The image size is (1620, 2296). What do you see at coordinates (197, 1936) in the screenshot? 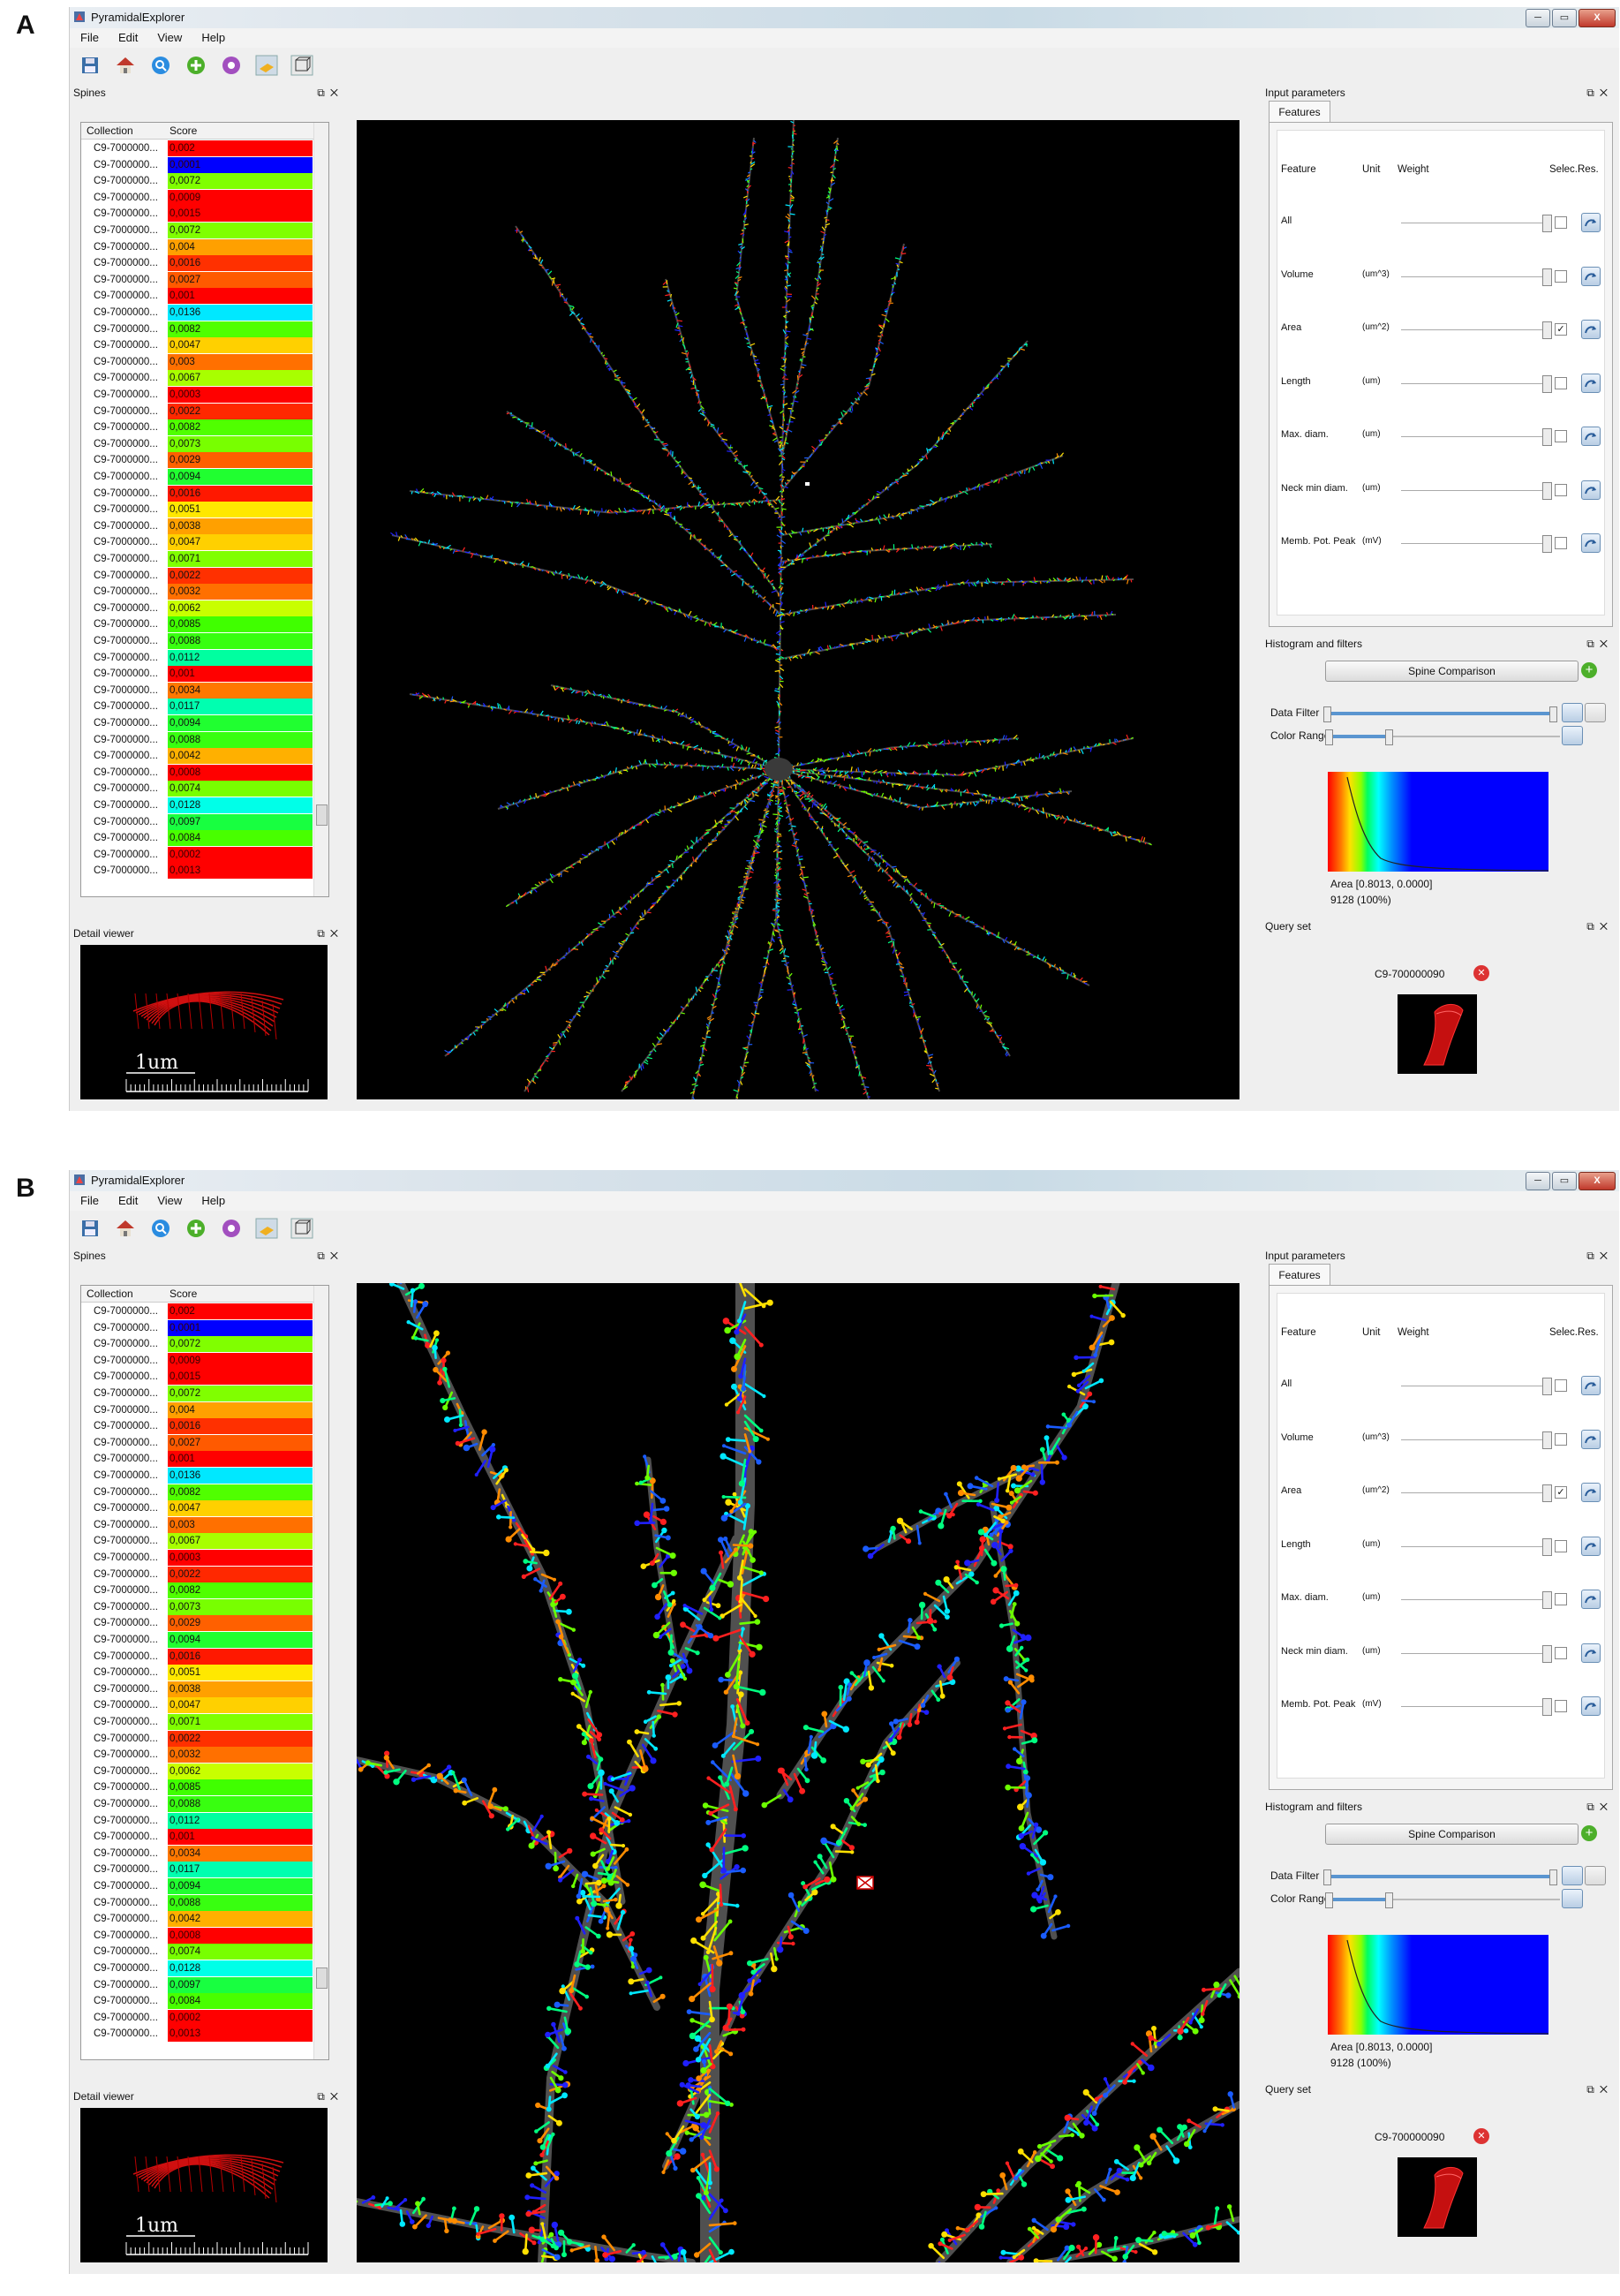
I see `table-row: C9-7000000... 0,0008` at bounding box center [197, 1936].